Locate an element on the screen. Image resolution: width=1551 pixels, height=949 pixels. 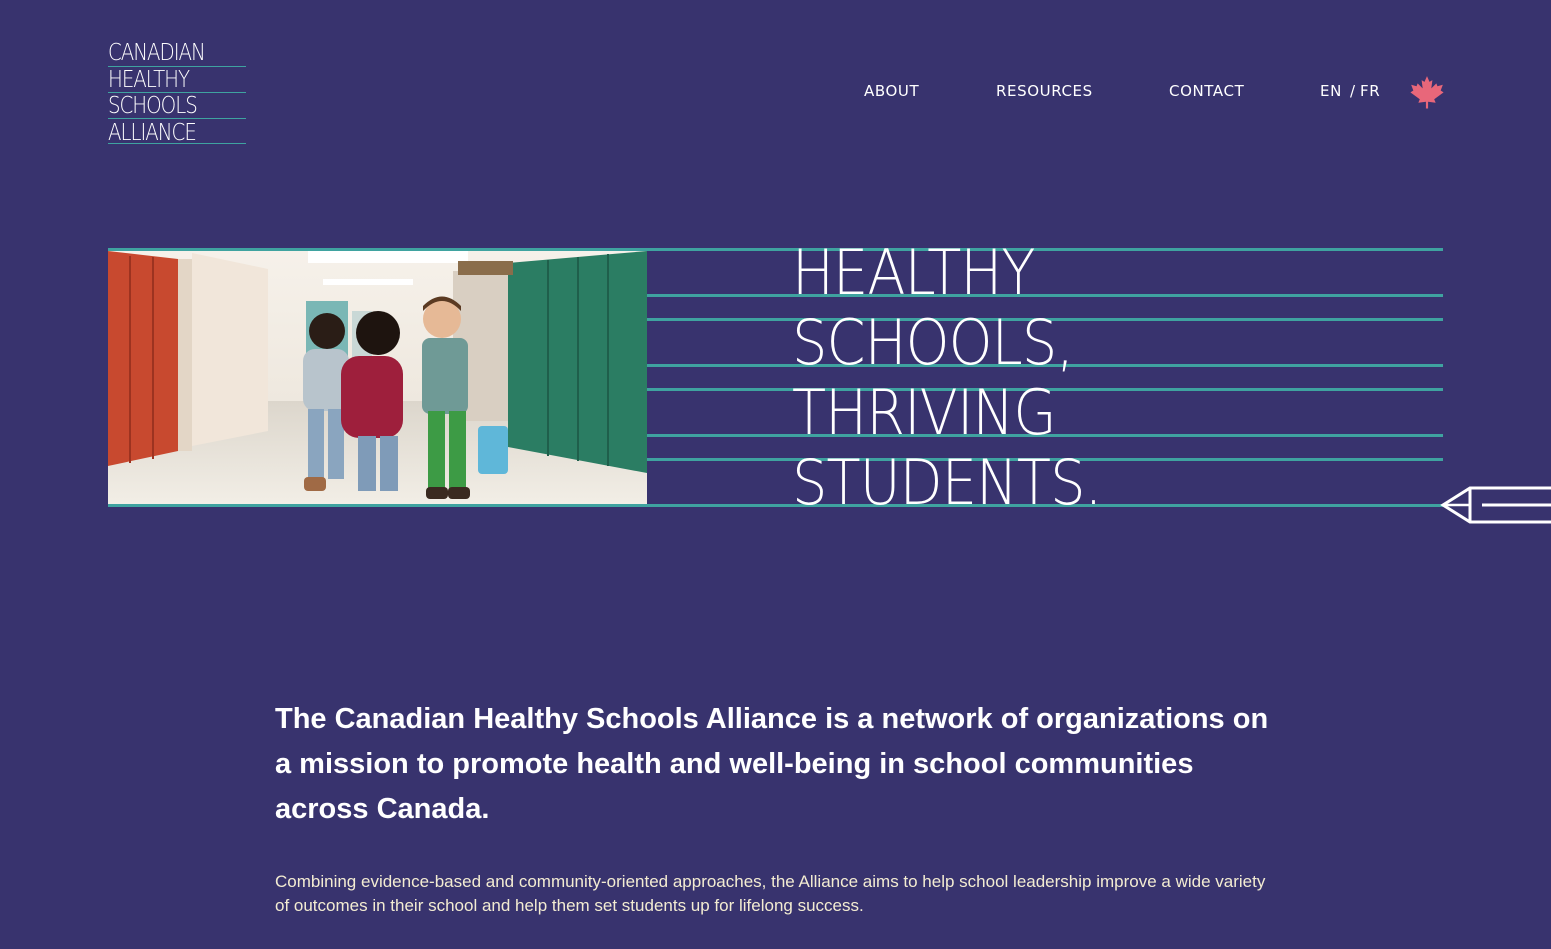
nav-link-about: ABOUT is located at coordinates (891, 91).